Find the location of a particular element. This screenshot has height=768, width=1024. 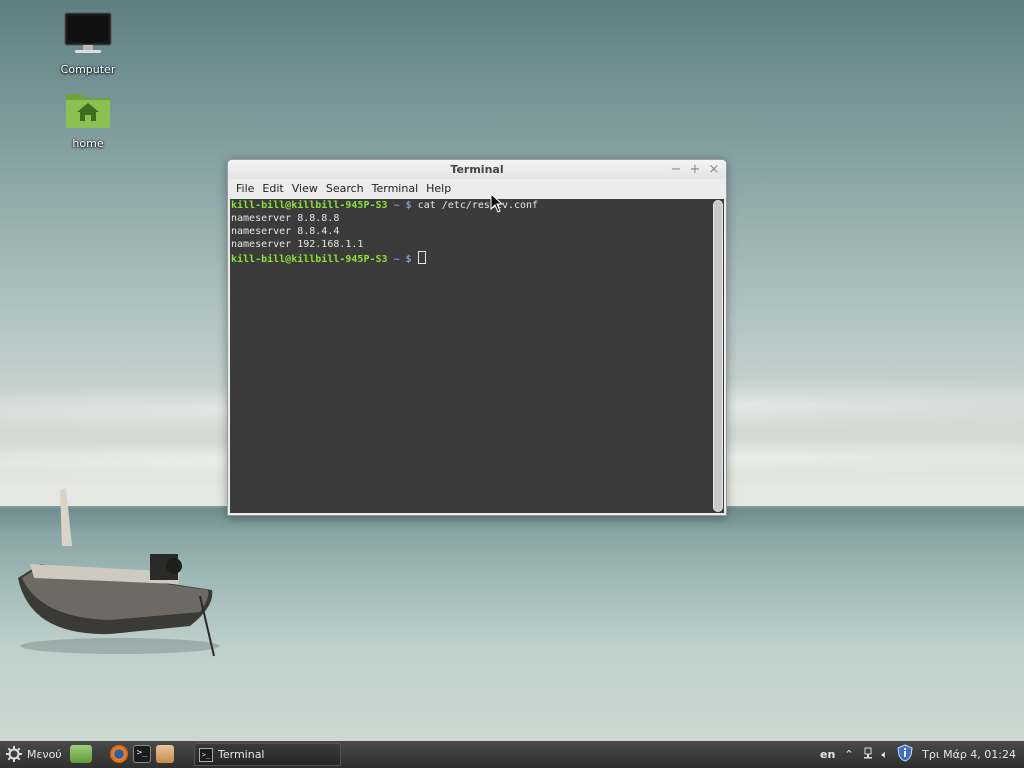

desktop-icon-label: home is located at coordinates (88, 143).